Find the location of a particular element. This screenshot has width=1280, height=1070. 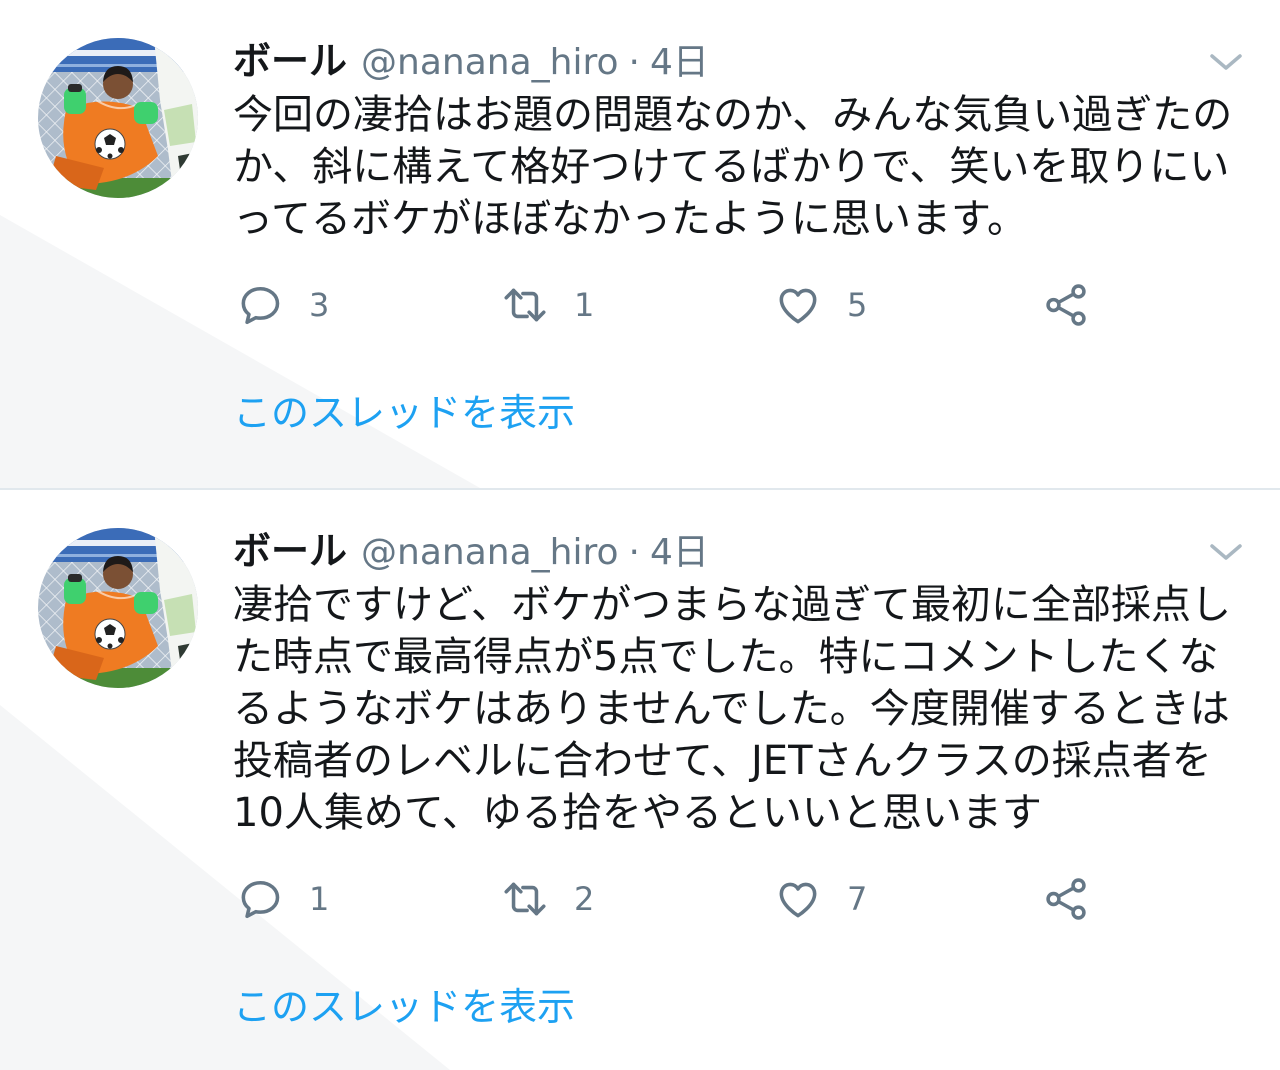

reply-count: 1 is located at coordinates (319, 899).